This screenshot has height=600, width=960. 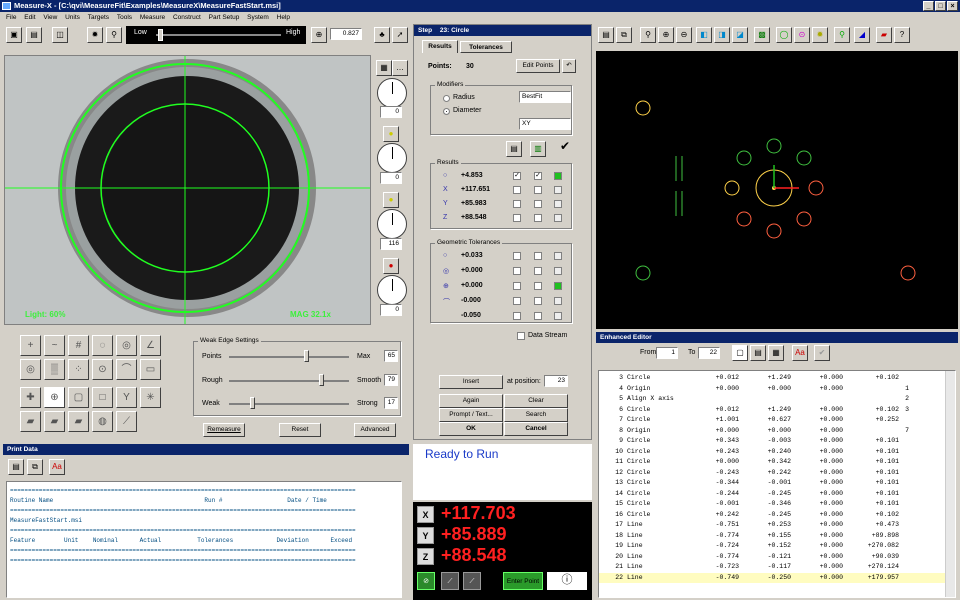 I want to click on image-tool-1-icon: ▰, so click(x=30, y=421).